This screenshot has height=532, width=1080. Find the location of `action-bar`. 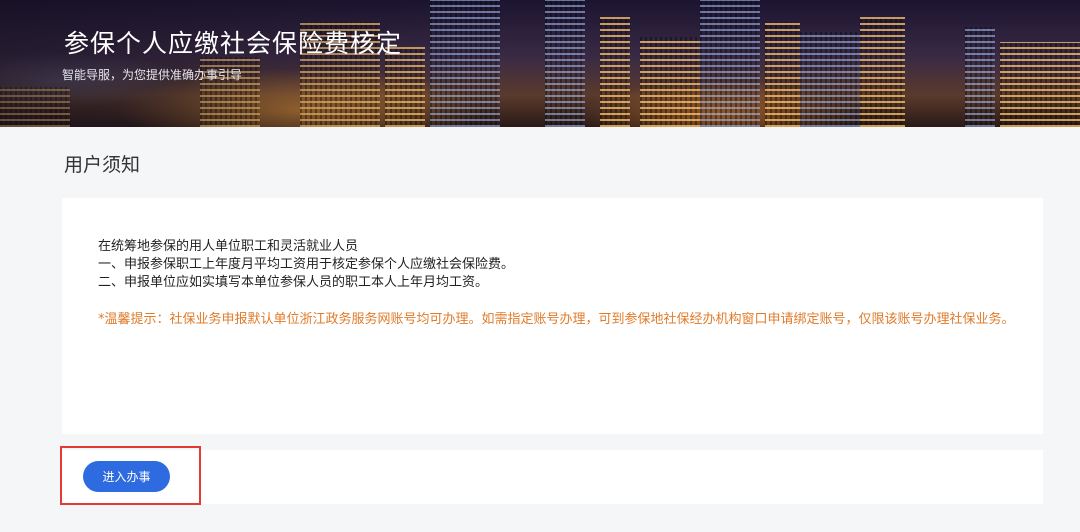

action-bar is located at coordinates (552, 477).